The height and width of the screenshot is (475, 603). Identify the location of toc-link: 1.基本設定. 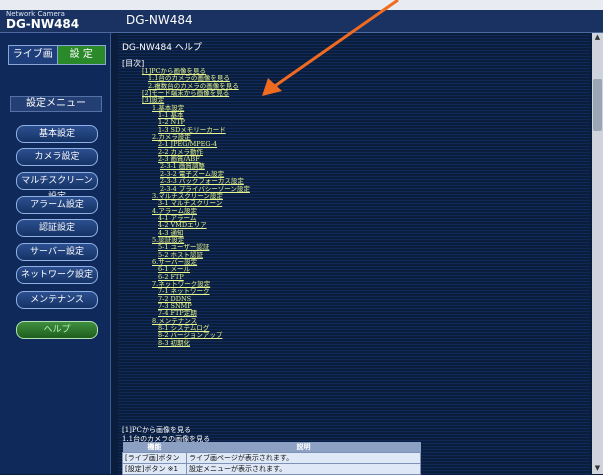
(186, 108).